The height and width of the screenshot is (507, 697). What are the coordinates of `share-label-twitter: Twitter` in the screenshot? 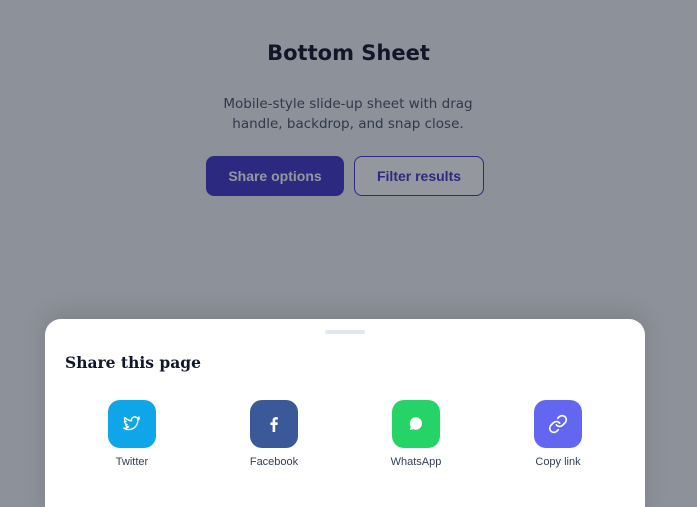 It's located at (132, 462).